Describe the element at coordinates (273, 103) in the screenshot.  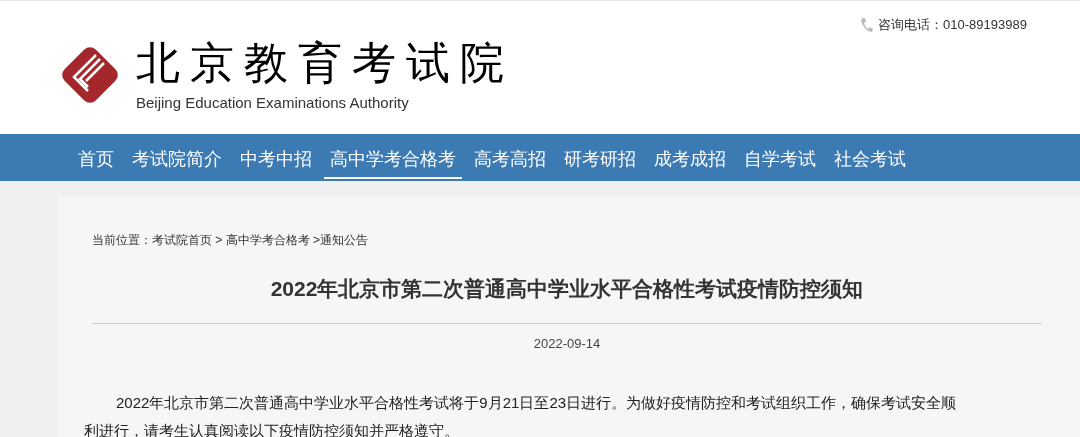
I see `logo-subtitle: Beijing Education Examinations Authority` at that location.